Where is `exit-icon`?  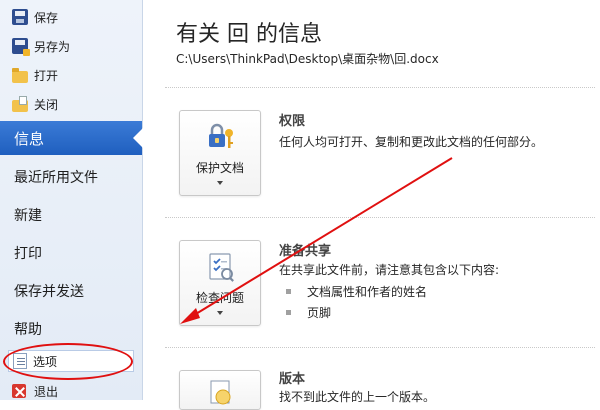
exit-icon is located at coordinates (19, 391).